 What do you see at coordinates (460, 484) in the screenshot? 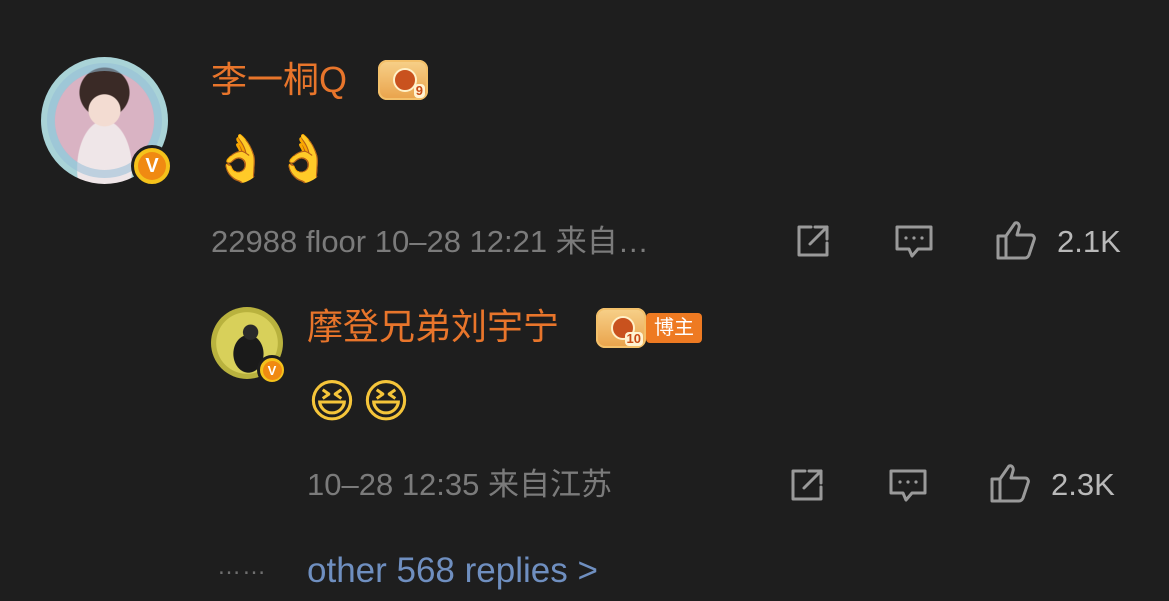
I see `reply-meta: 10–28 12:35 来自江苏` at bounding box center [460, 484].